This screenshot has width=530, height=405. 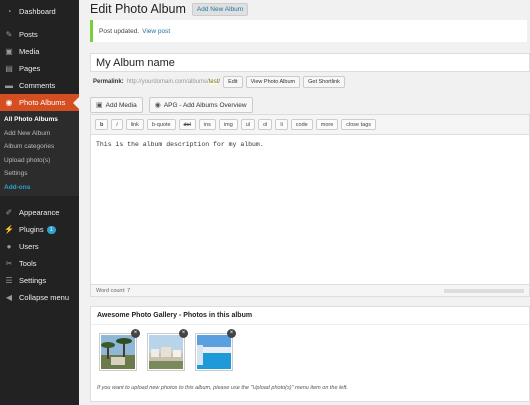 I want to click on menu-label: Media, so click(x=29, y=51).